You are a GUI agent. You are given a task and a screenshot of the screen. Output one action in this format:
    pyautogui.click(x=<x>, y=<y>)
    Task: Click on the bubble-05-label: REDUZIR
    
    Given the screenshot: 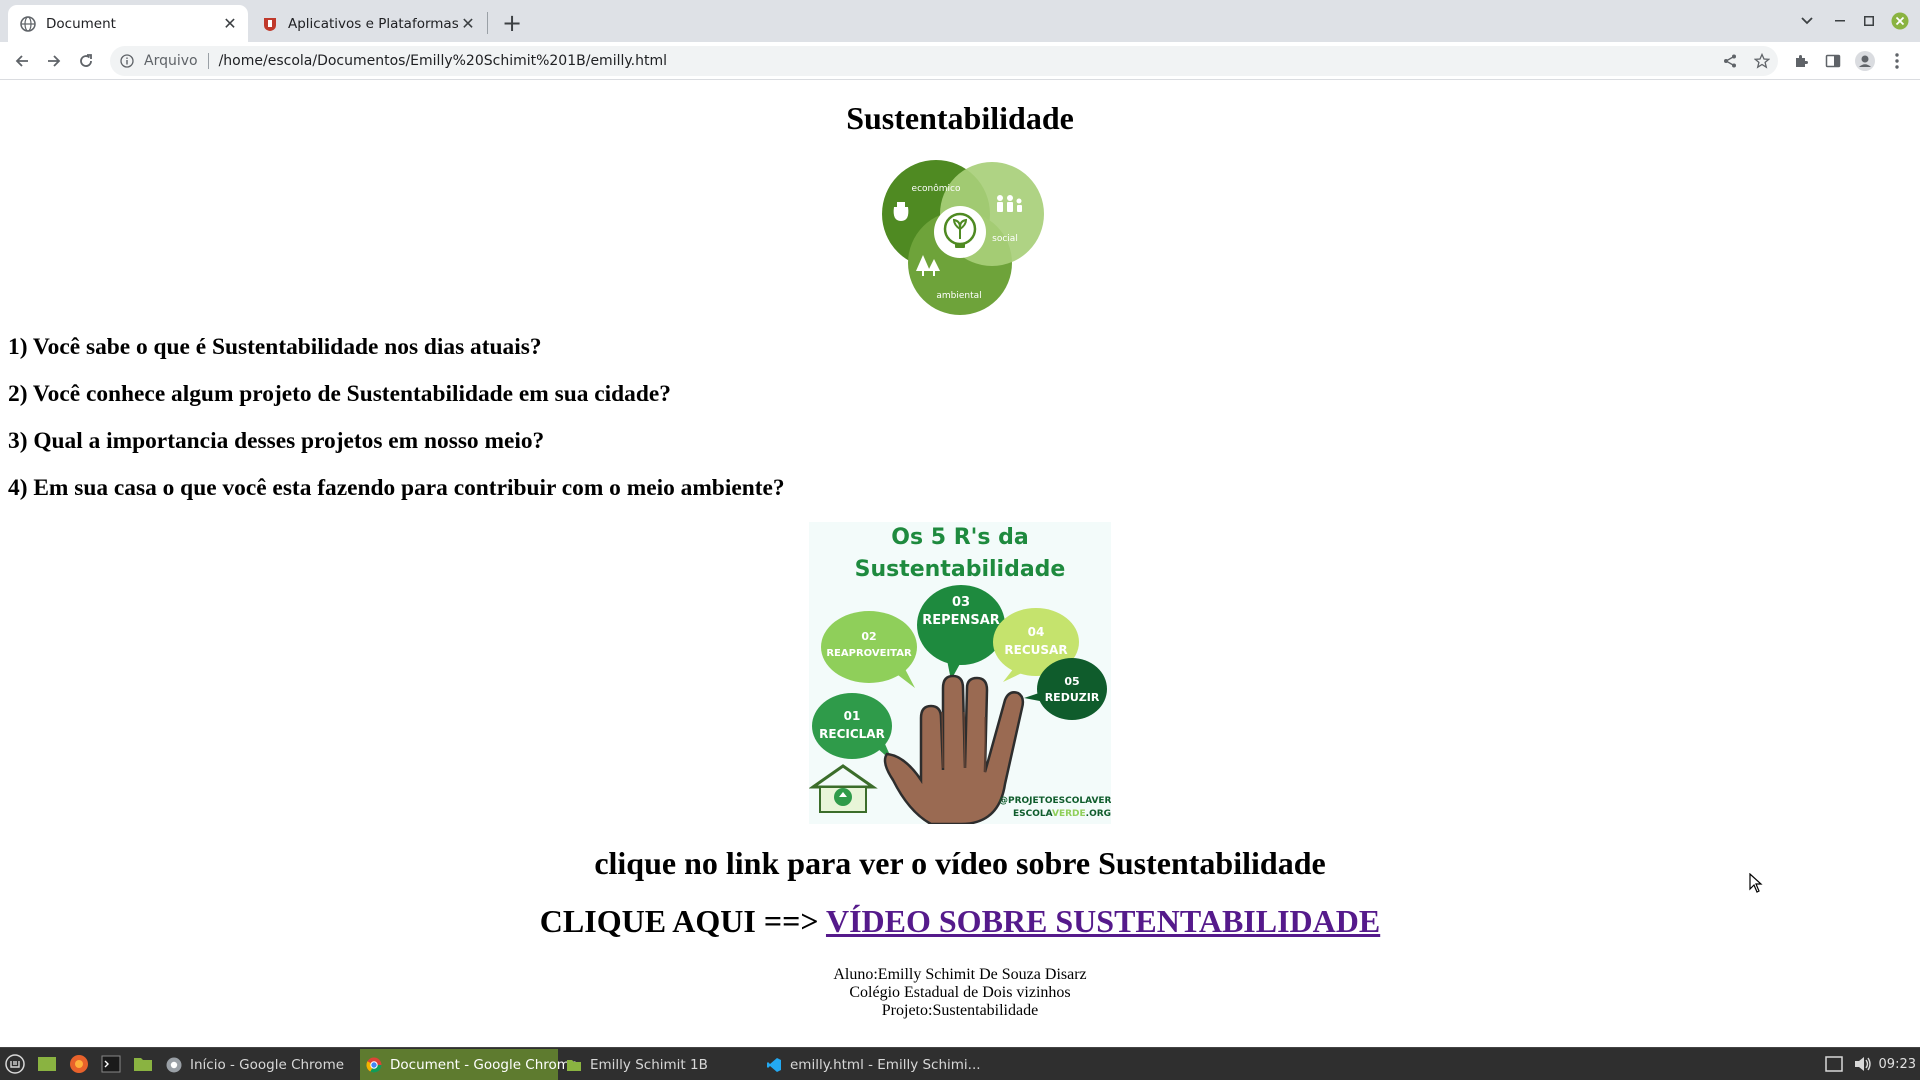 What is the action you would take?
    pyautogui.click(x=1072, y=697)
    